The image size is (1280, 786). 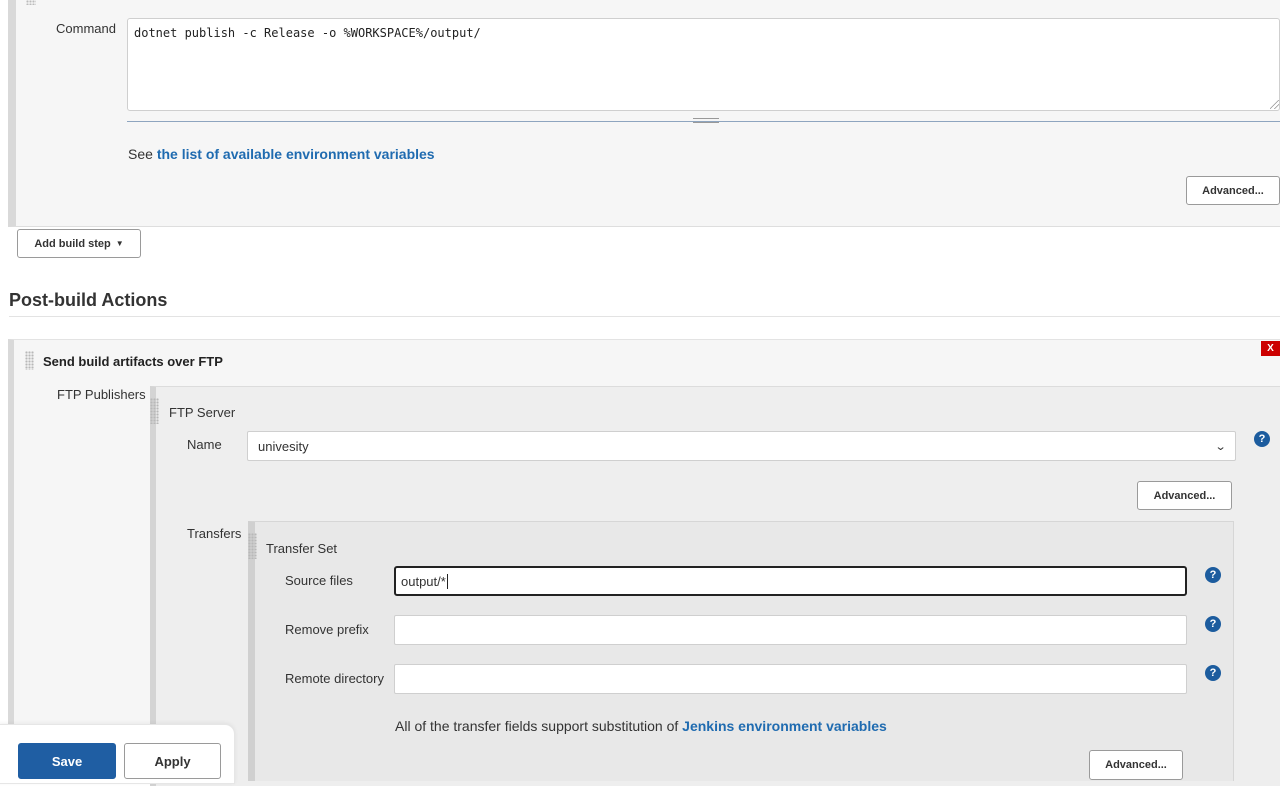 I want to click on add-build-step-label: Add build step, so click(x=72, y=243).